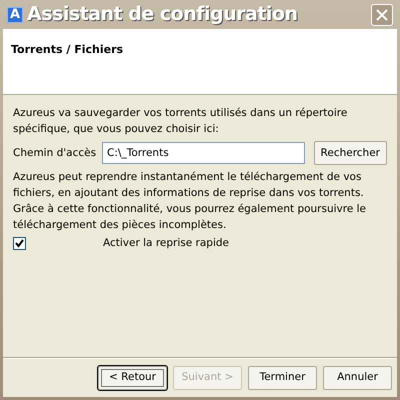 The height and width of the screenshot is (400, 400). I want to click on intro-text: Azureus va sauvegarder vos torrents utilisés dans un répertoire spécifique, que vous pouvez choisir ici:, so click(180, 121).